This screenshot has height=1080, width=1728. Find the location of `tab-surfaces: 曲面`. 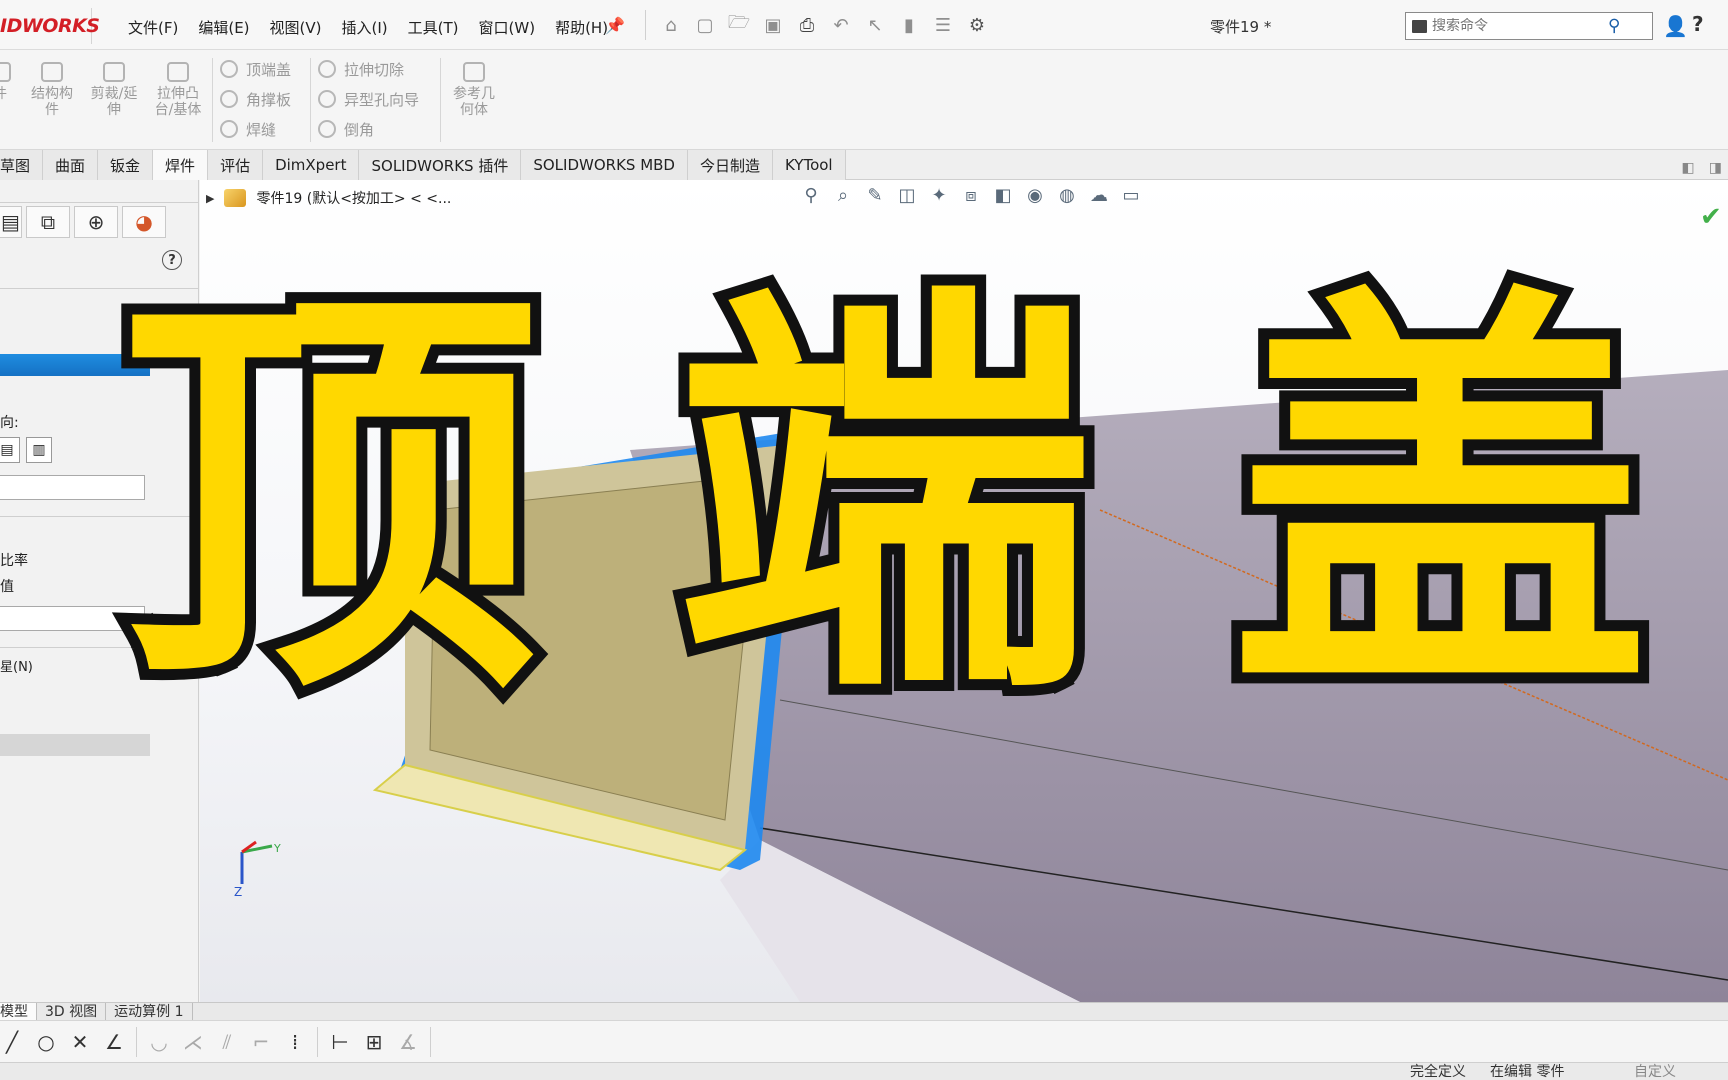

tab-surfaces: 曲面 is located at coordinates (71, 165).